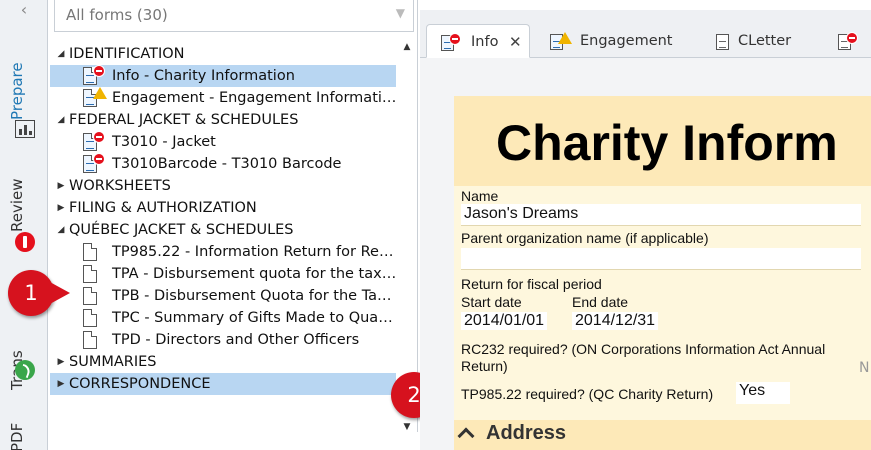 The width and height of the screenshot is (871, 450). I want to click on tree-group: ◢ QUÉBEC JACKET & SCHEDULES, so click(223, 230).